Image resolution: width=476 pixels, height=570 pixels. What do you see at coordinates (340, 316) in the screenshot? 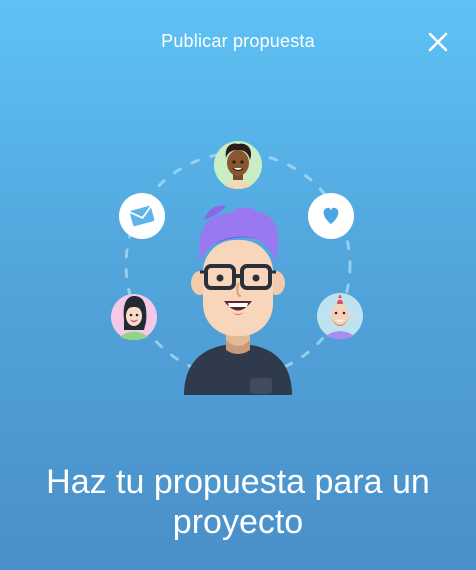
I see `avatar-man-mohawk-beard` at bounding box center [340, 316].